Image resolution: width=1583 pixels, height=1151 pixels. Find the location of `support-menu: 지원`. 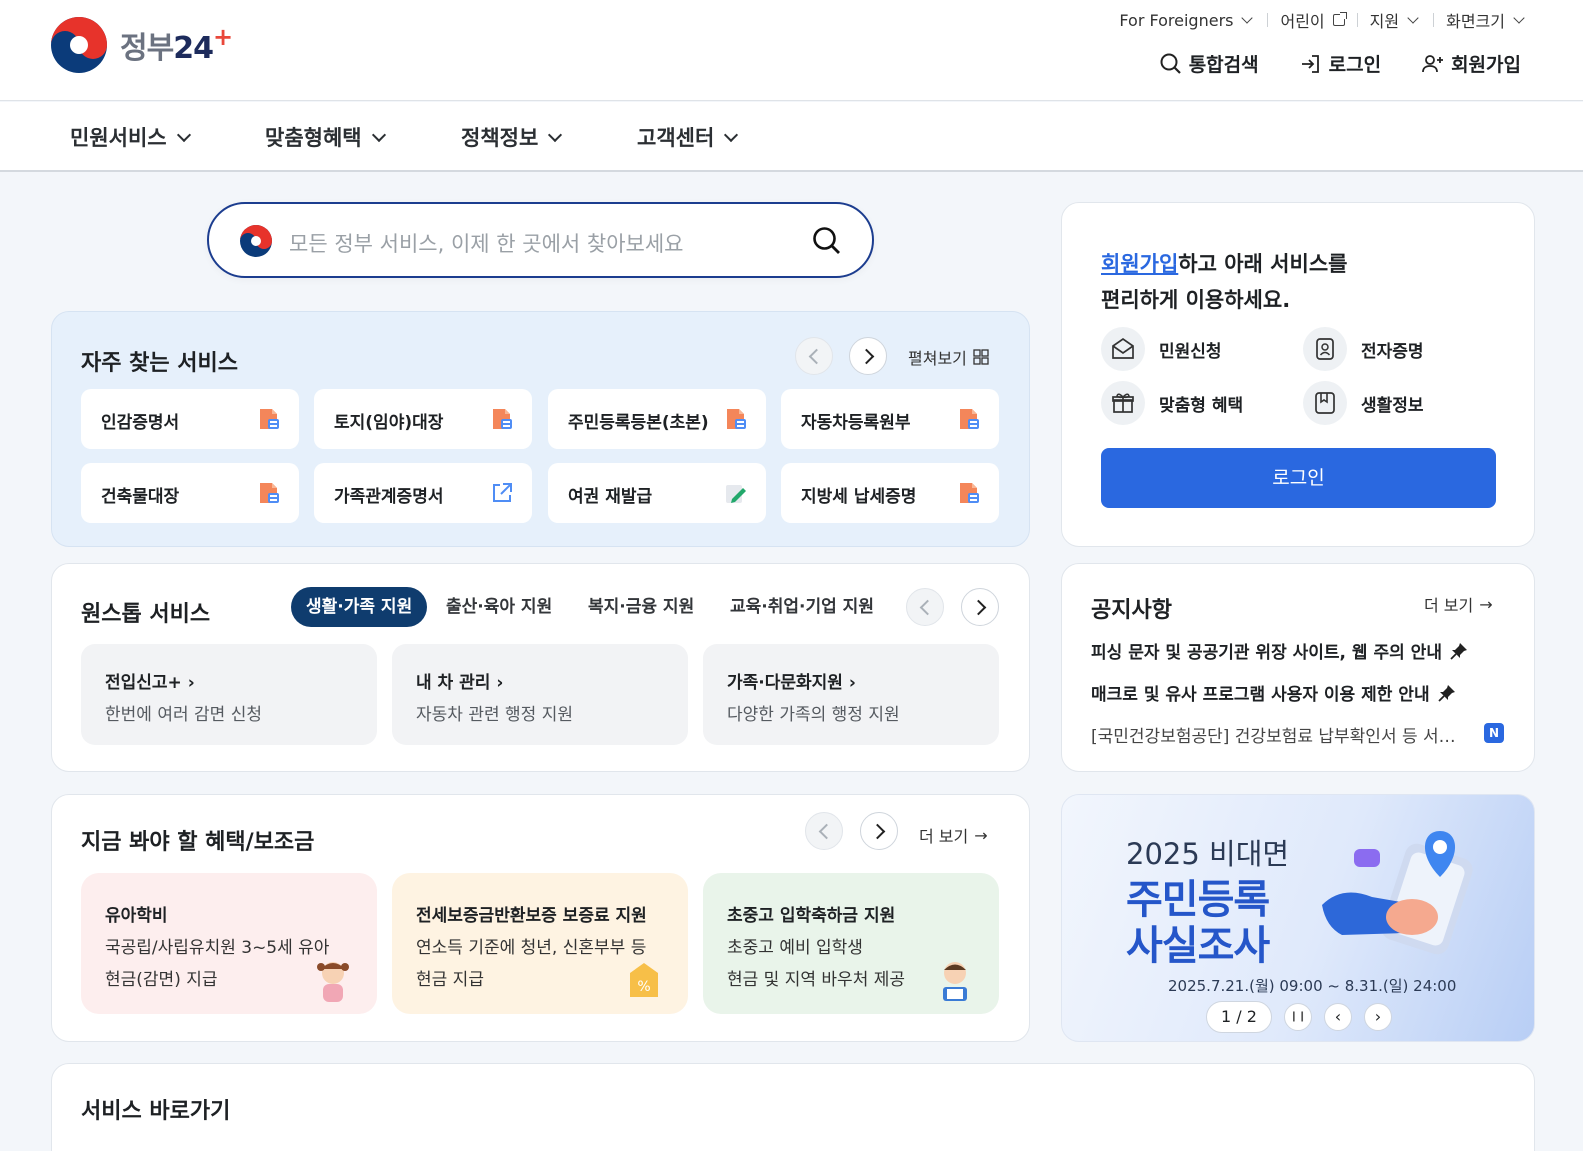

support-menu: 지원 is located at coordinates (1395, 20).